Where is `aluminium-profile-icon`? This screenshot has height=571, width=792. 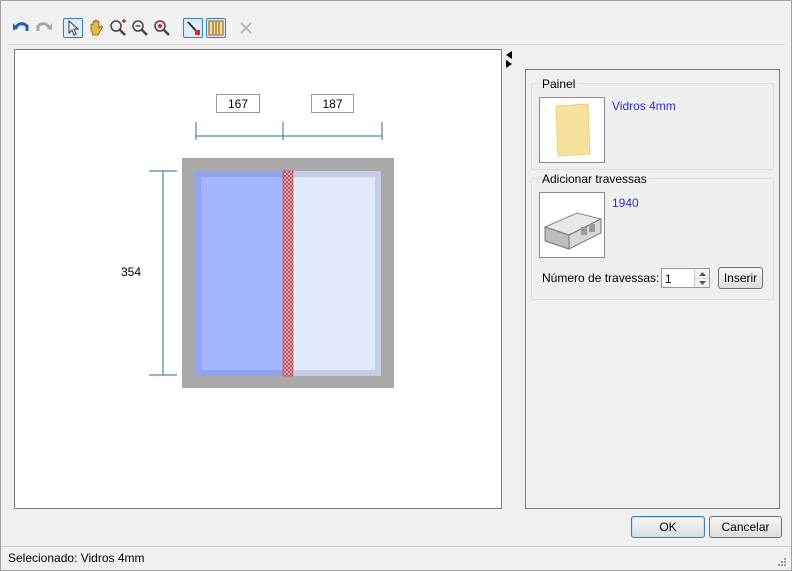 aluminium-profile-icon is located at coordinates (573, 231).